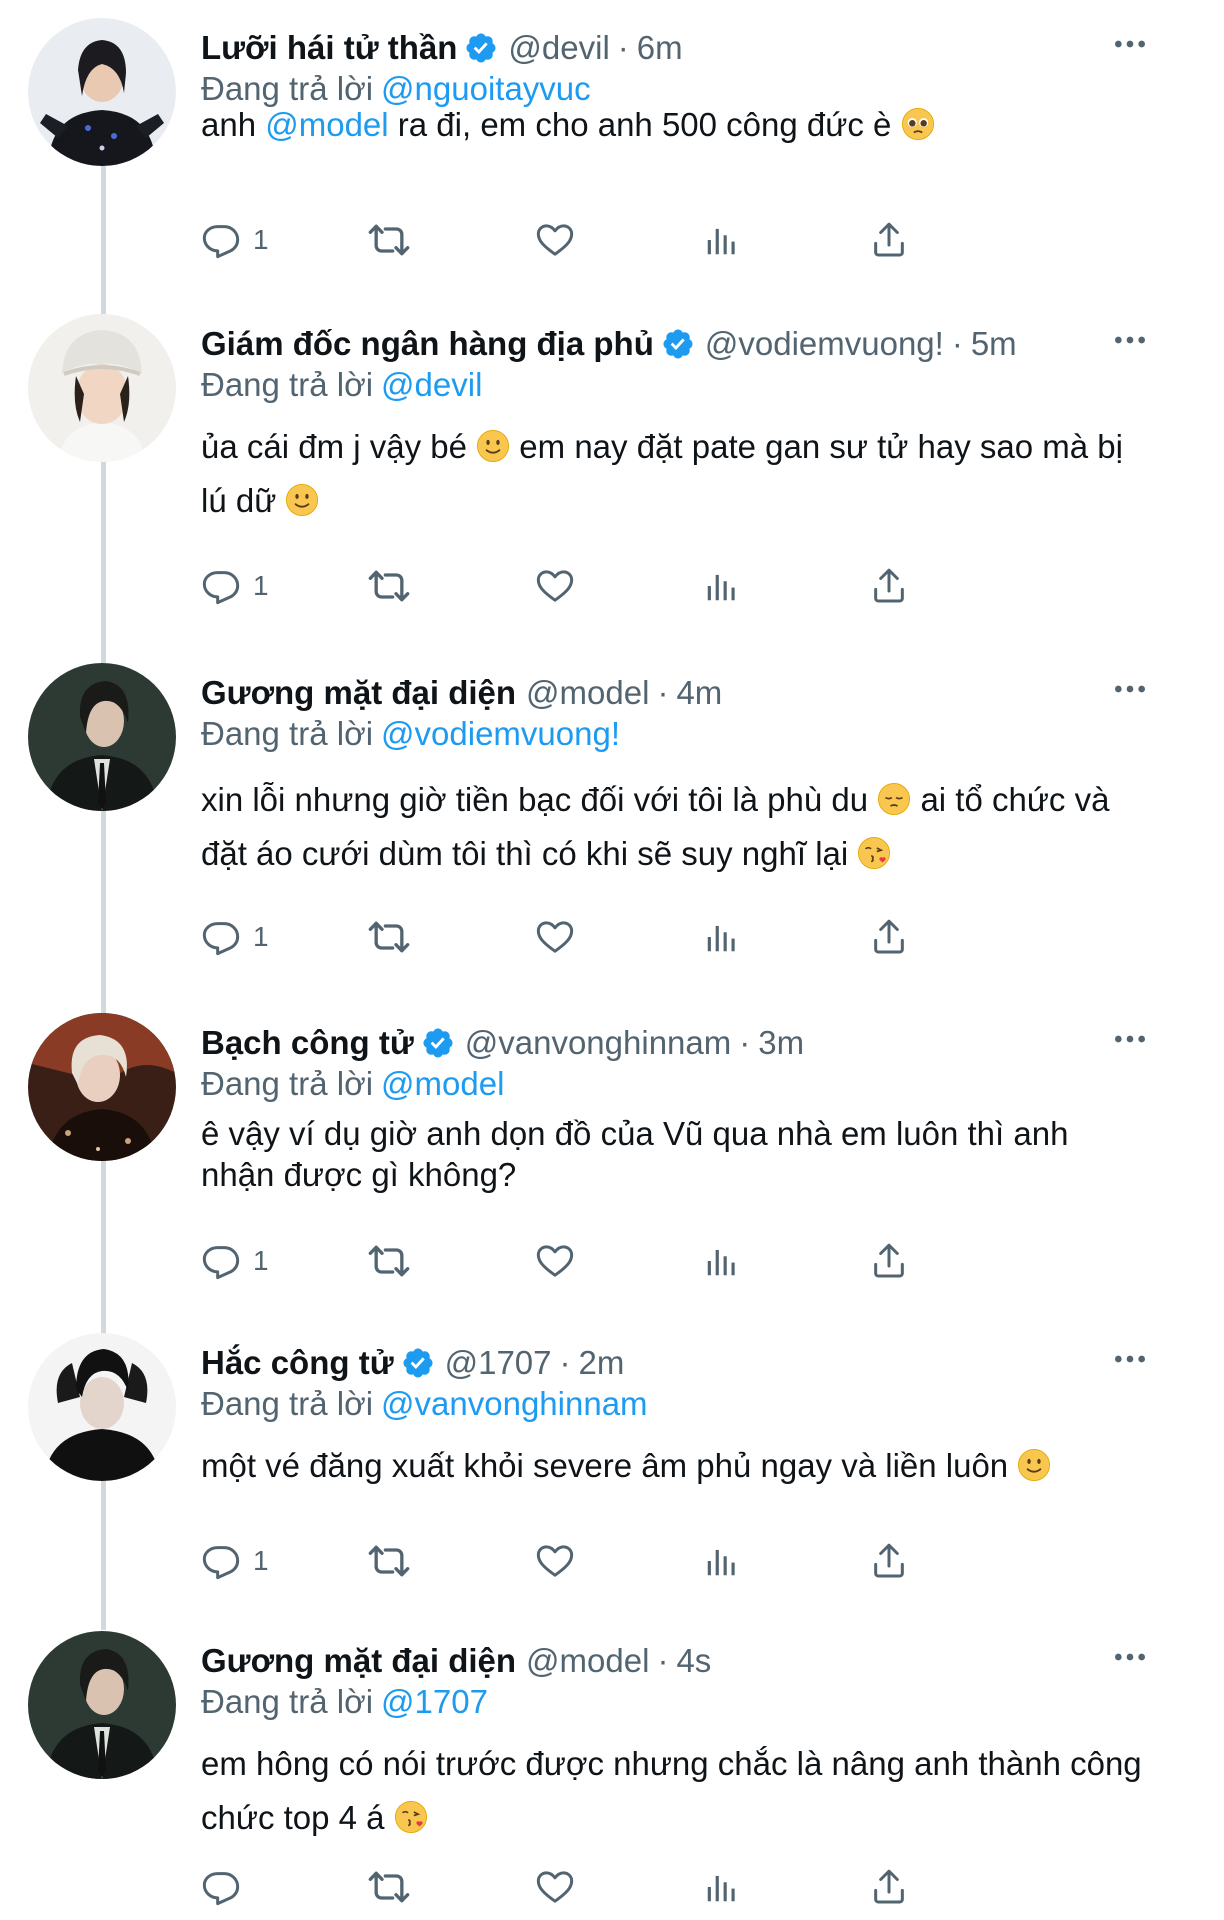 The width and height of the screenshot is (1224, 1920). I want to click on display-name: Lưỡi hái tử thần, so click(329, 48).